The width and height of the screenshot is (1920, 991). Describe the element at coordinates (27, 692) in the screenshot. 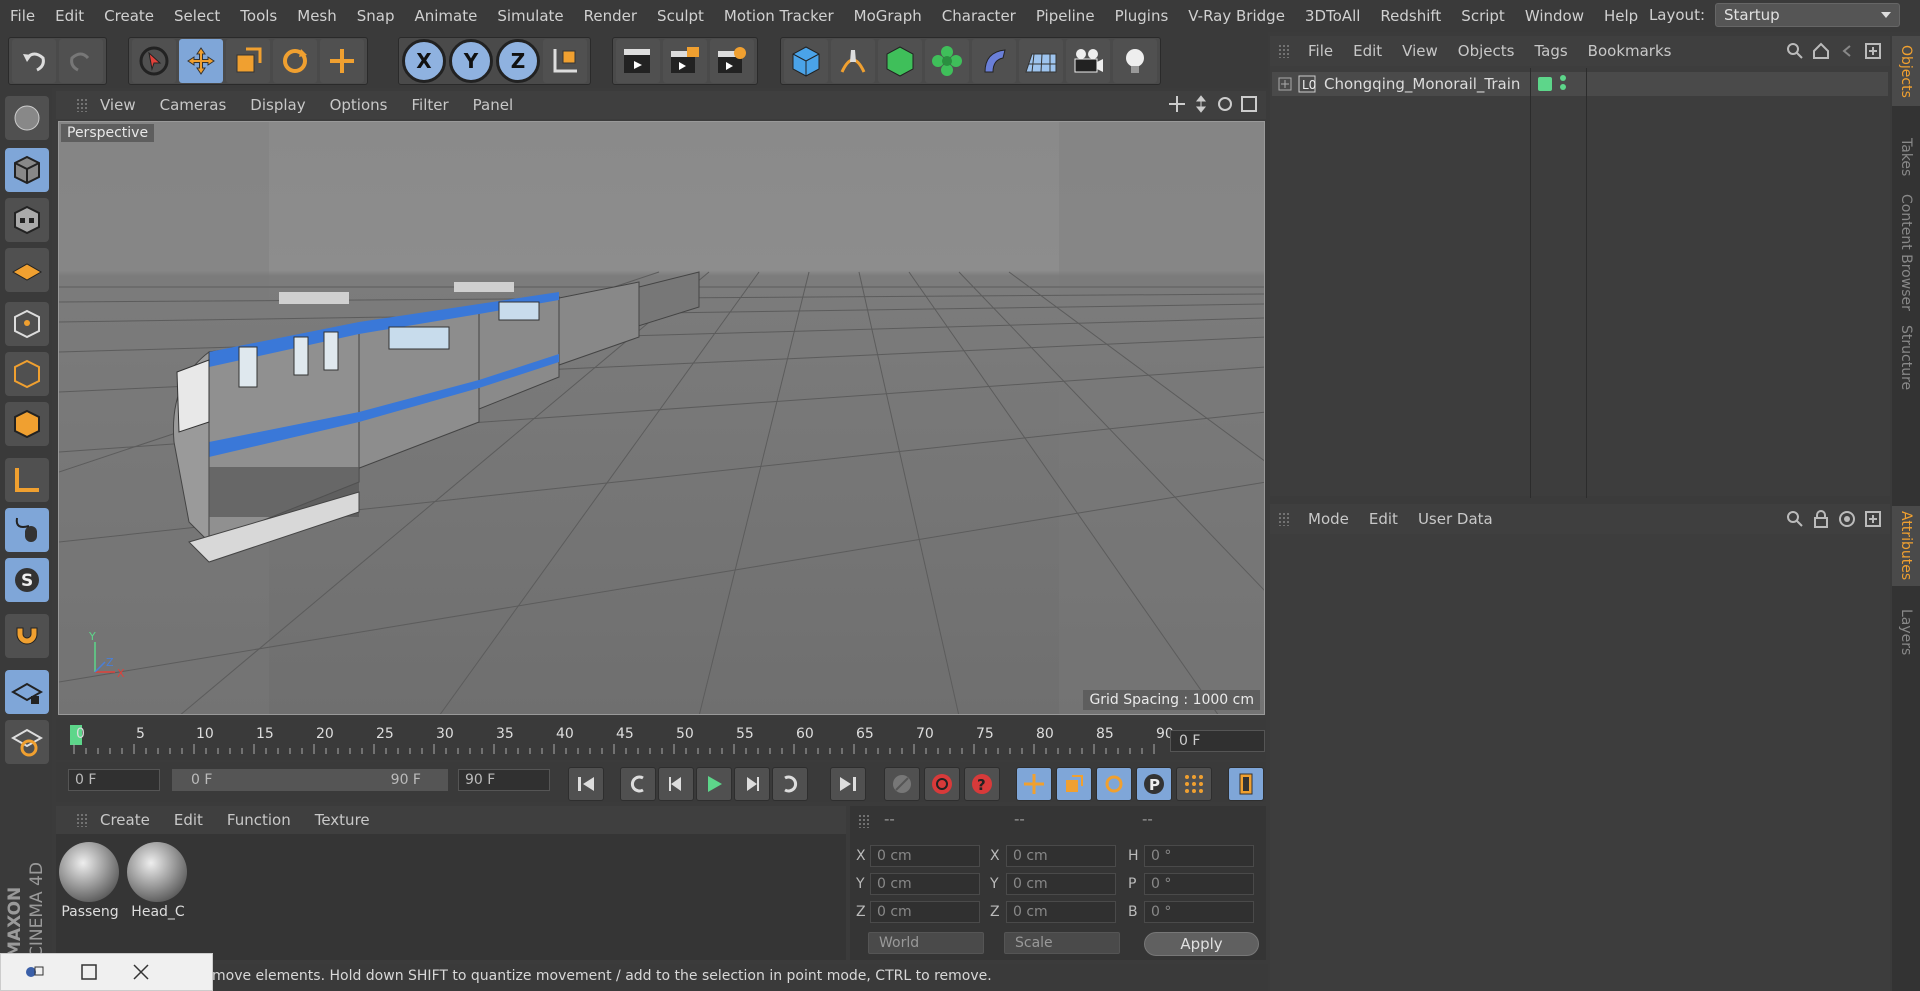

I see `locked-workplane-button` at that location.